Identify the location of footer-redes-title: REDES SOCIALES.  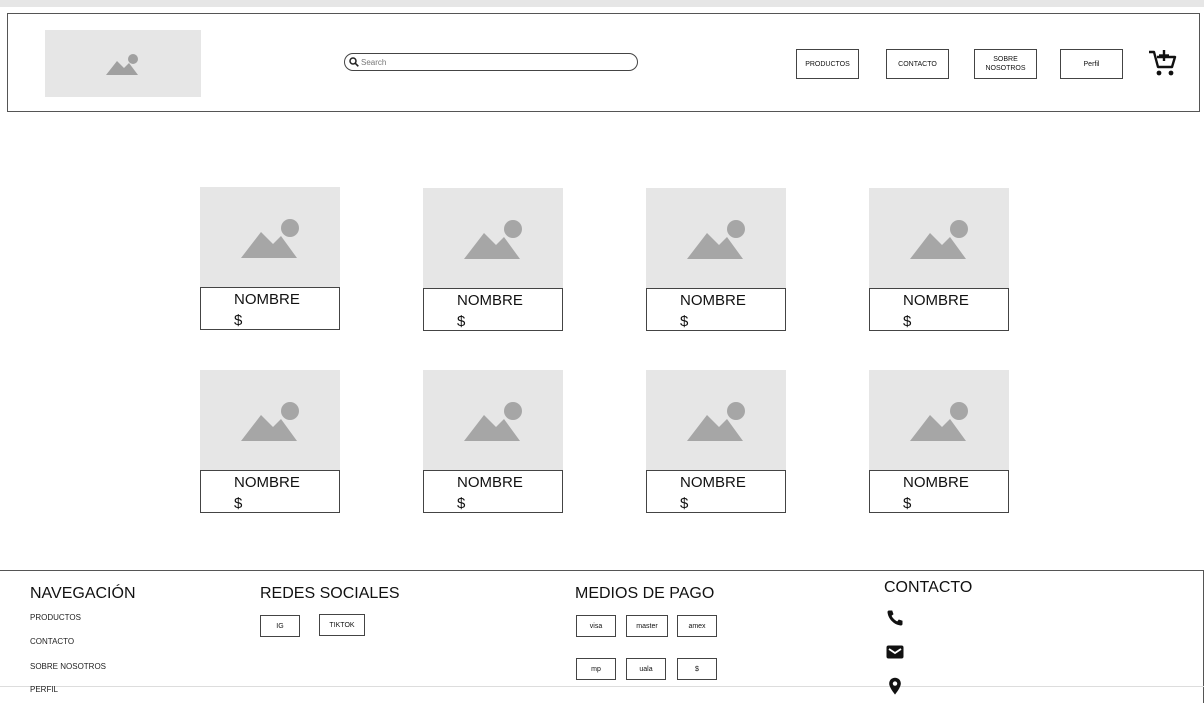
(330, 593).